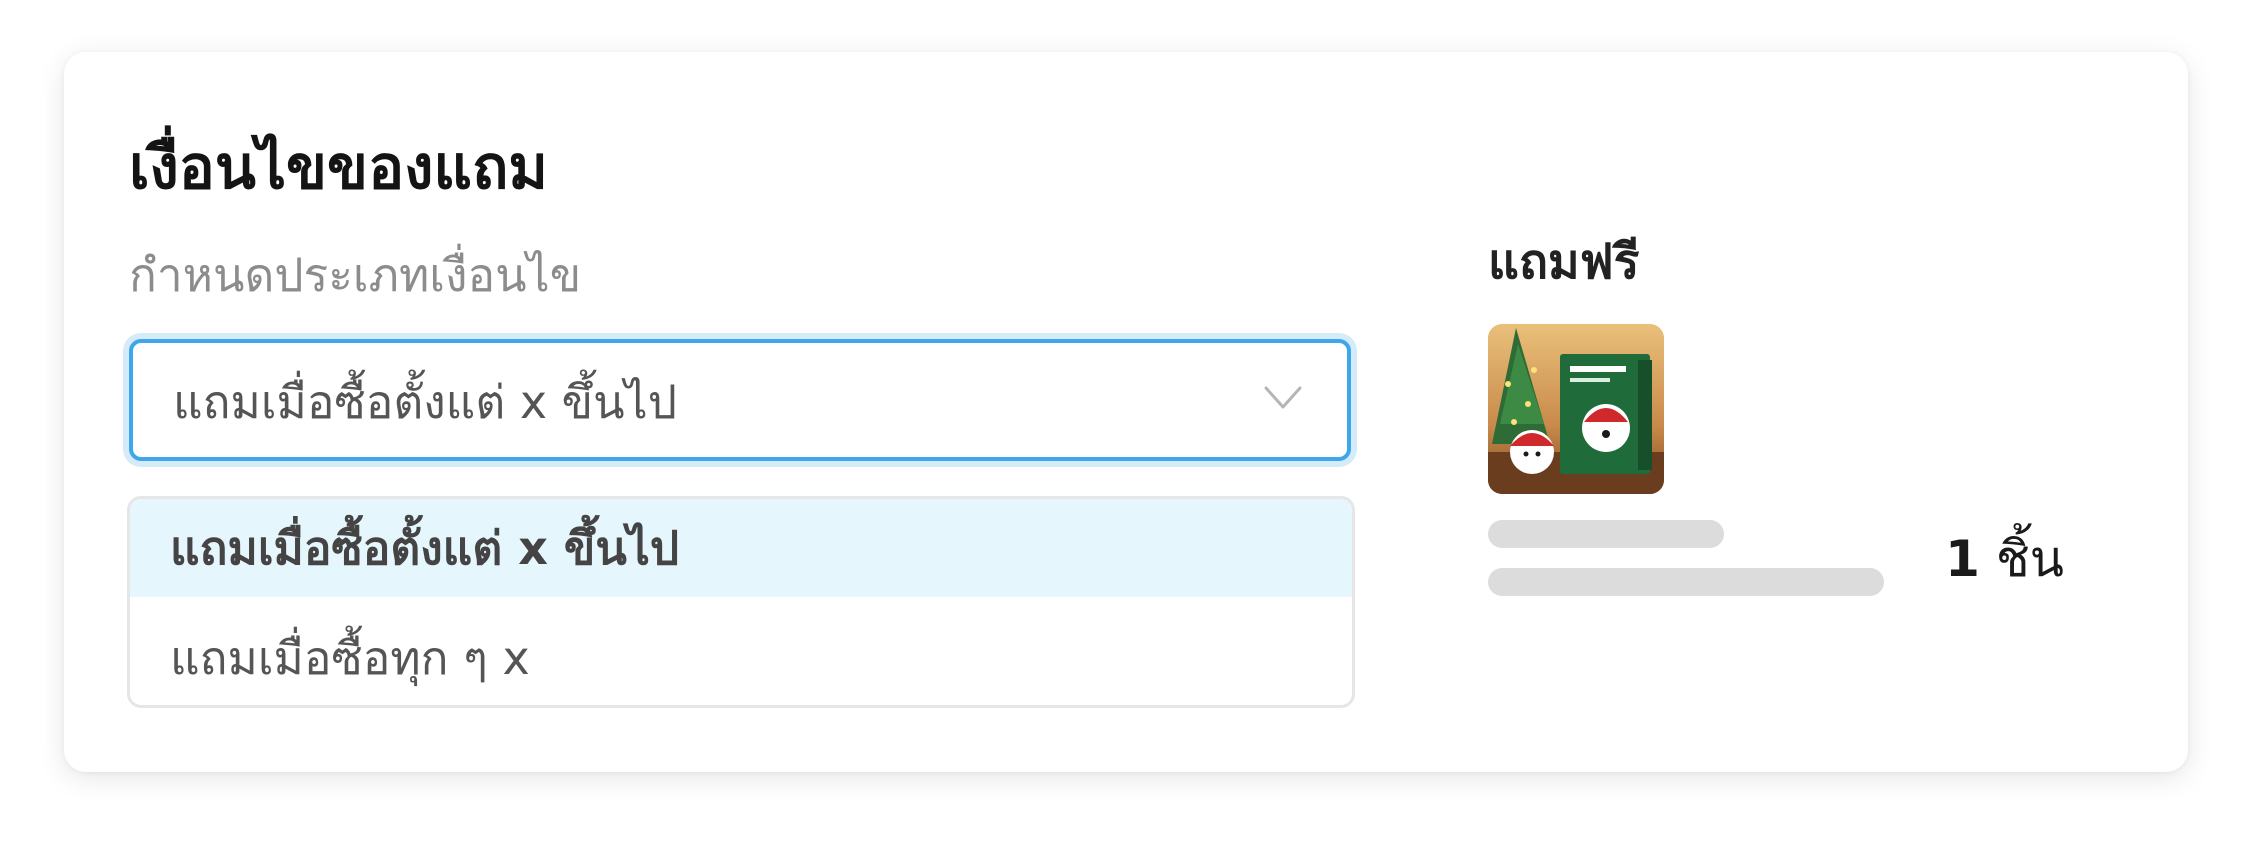  I want to click on chevron-down-icon, so click(1283, 397).